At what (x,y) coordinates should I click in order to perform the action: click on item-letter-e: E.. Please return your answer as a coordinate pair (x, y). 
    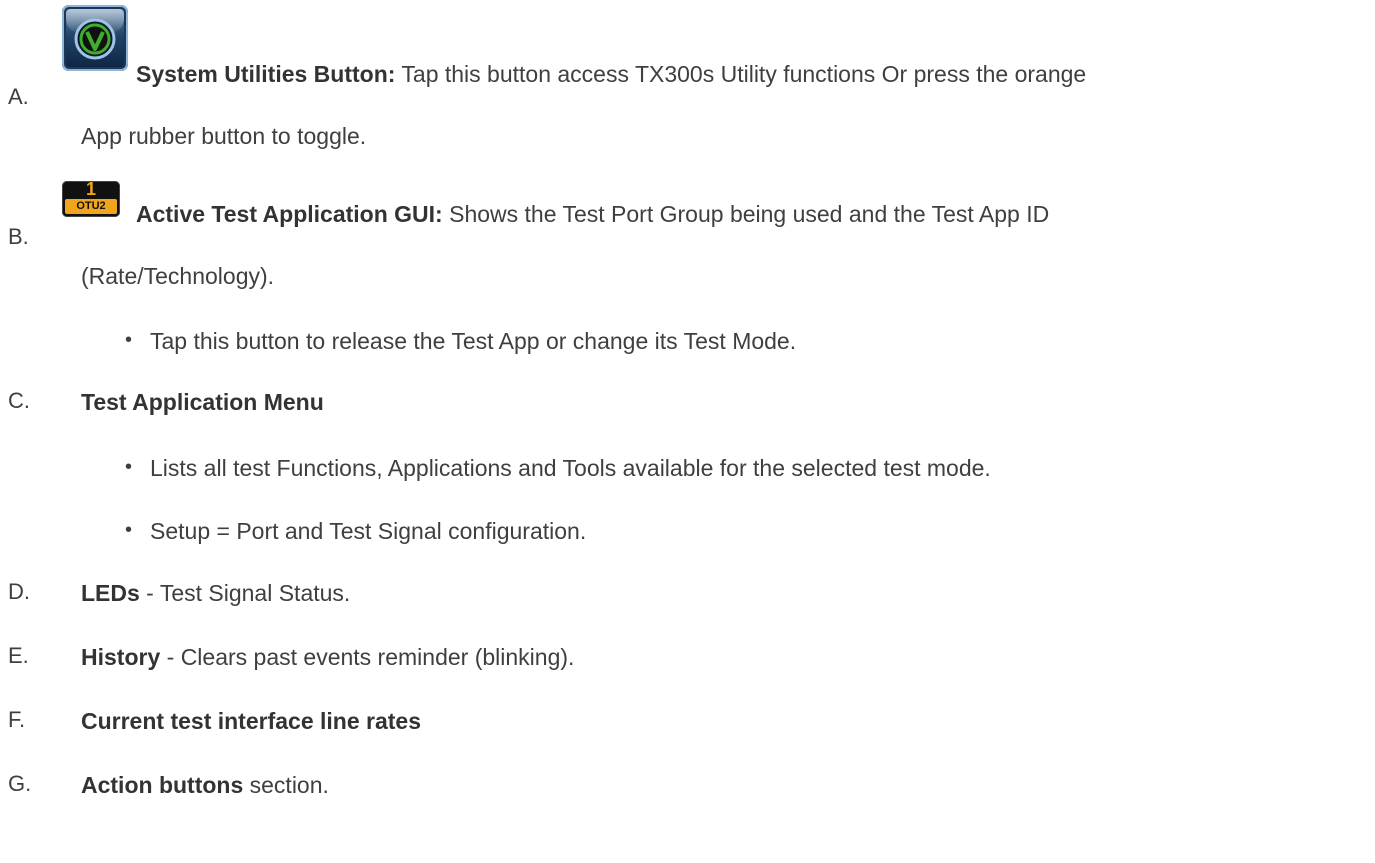
    Looking at the image, I should click on (18, 655).